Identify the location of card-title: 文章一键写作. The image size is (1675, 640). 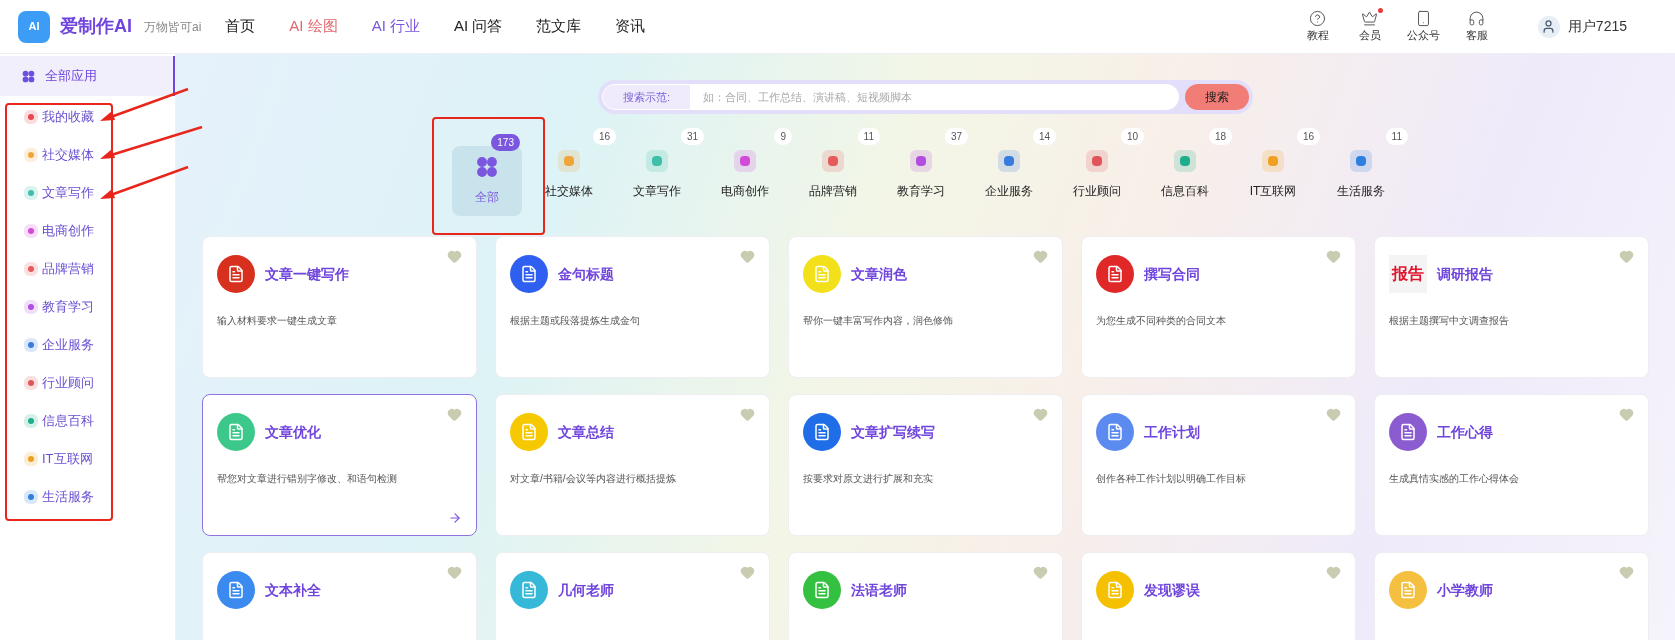
(307, 274).